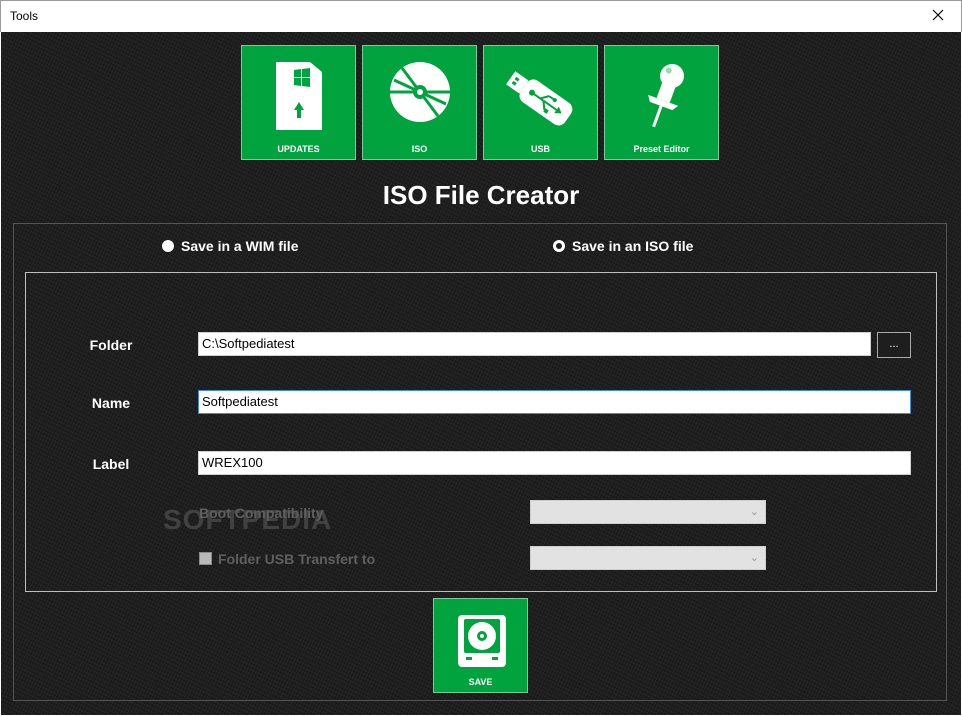  I want to click on label-label: Label, so click(111, 464).